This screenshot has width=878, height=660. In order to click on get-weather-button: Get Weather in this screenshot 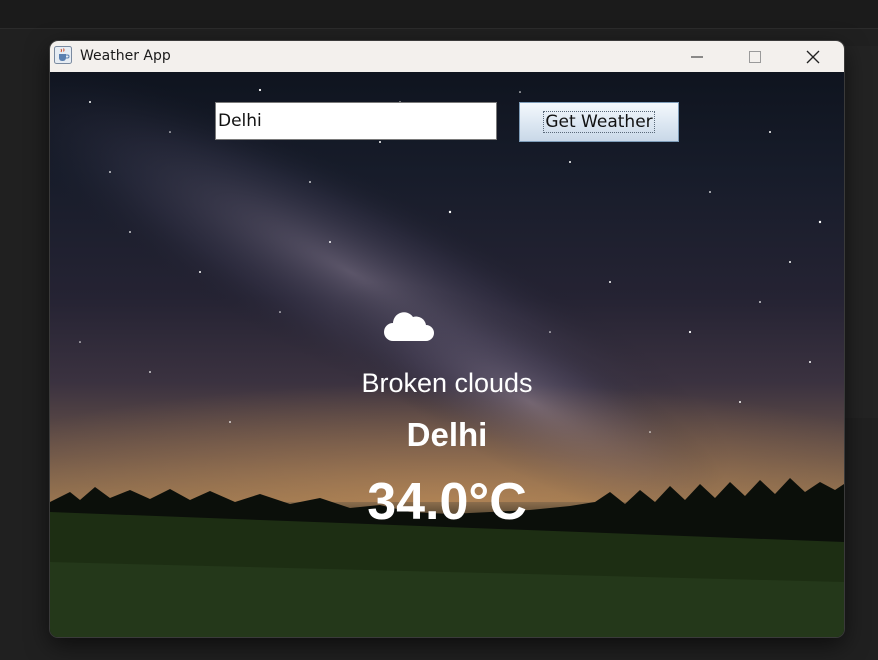, I will do `click(599, 122)`.